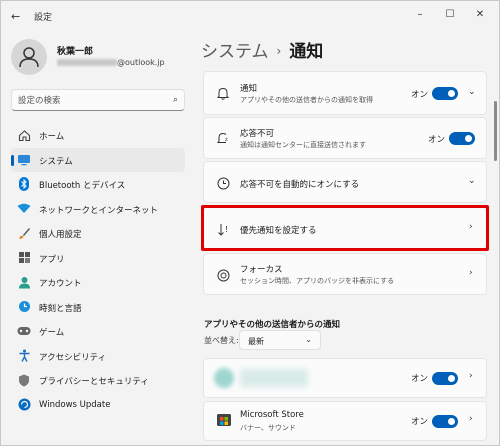 The width and height of the screenshot is (500, 446). I want to click on user-email: @outlook.jp, so click(111, 62).